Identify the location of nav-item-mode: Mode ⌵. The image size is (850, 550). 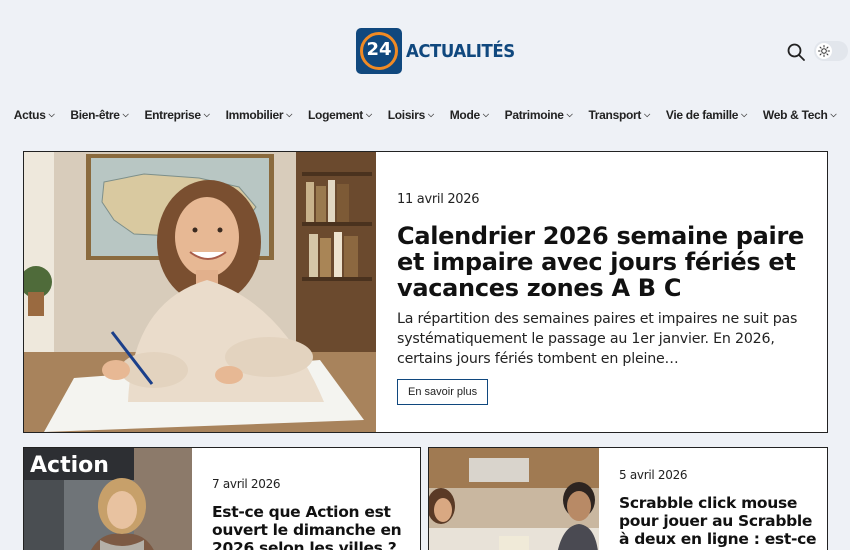
(469, 115).